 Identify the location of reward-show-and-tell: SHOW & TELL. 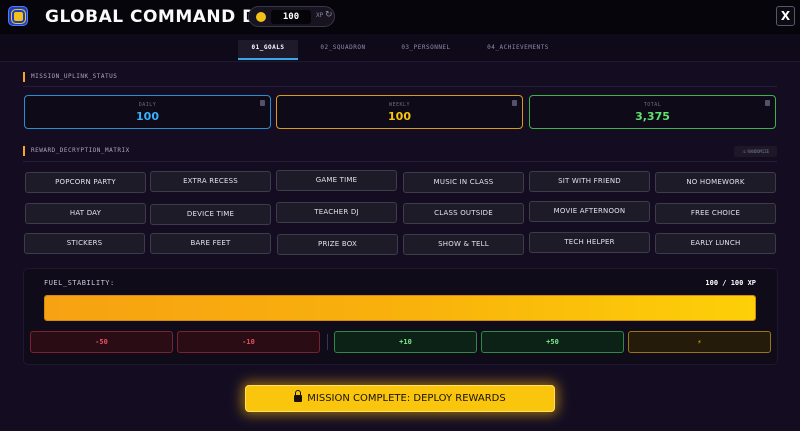
(463, 244).